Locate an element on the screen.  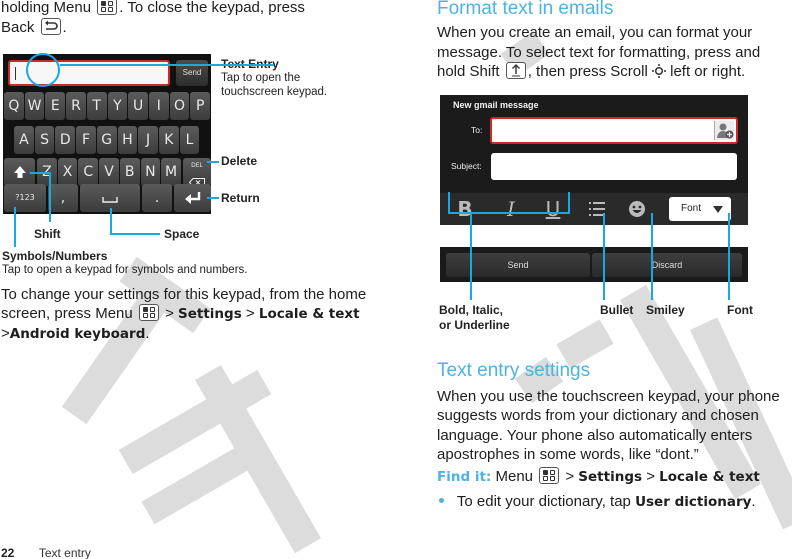
callout-line-bullet is located at coordinates (604, 256).